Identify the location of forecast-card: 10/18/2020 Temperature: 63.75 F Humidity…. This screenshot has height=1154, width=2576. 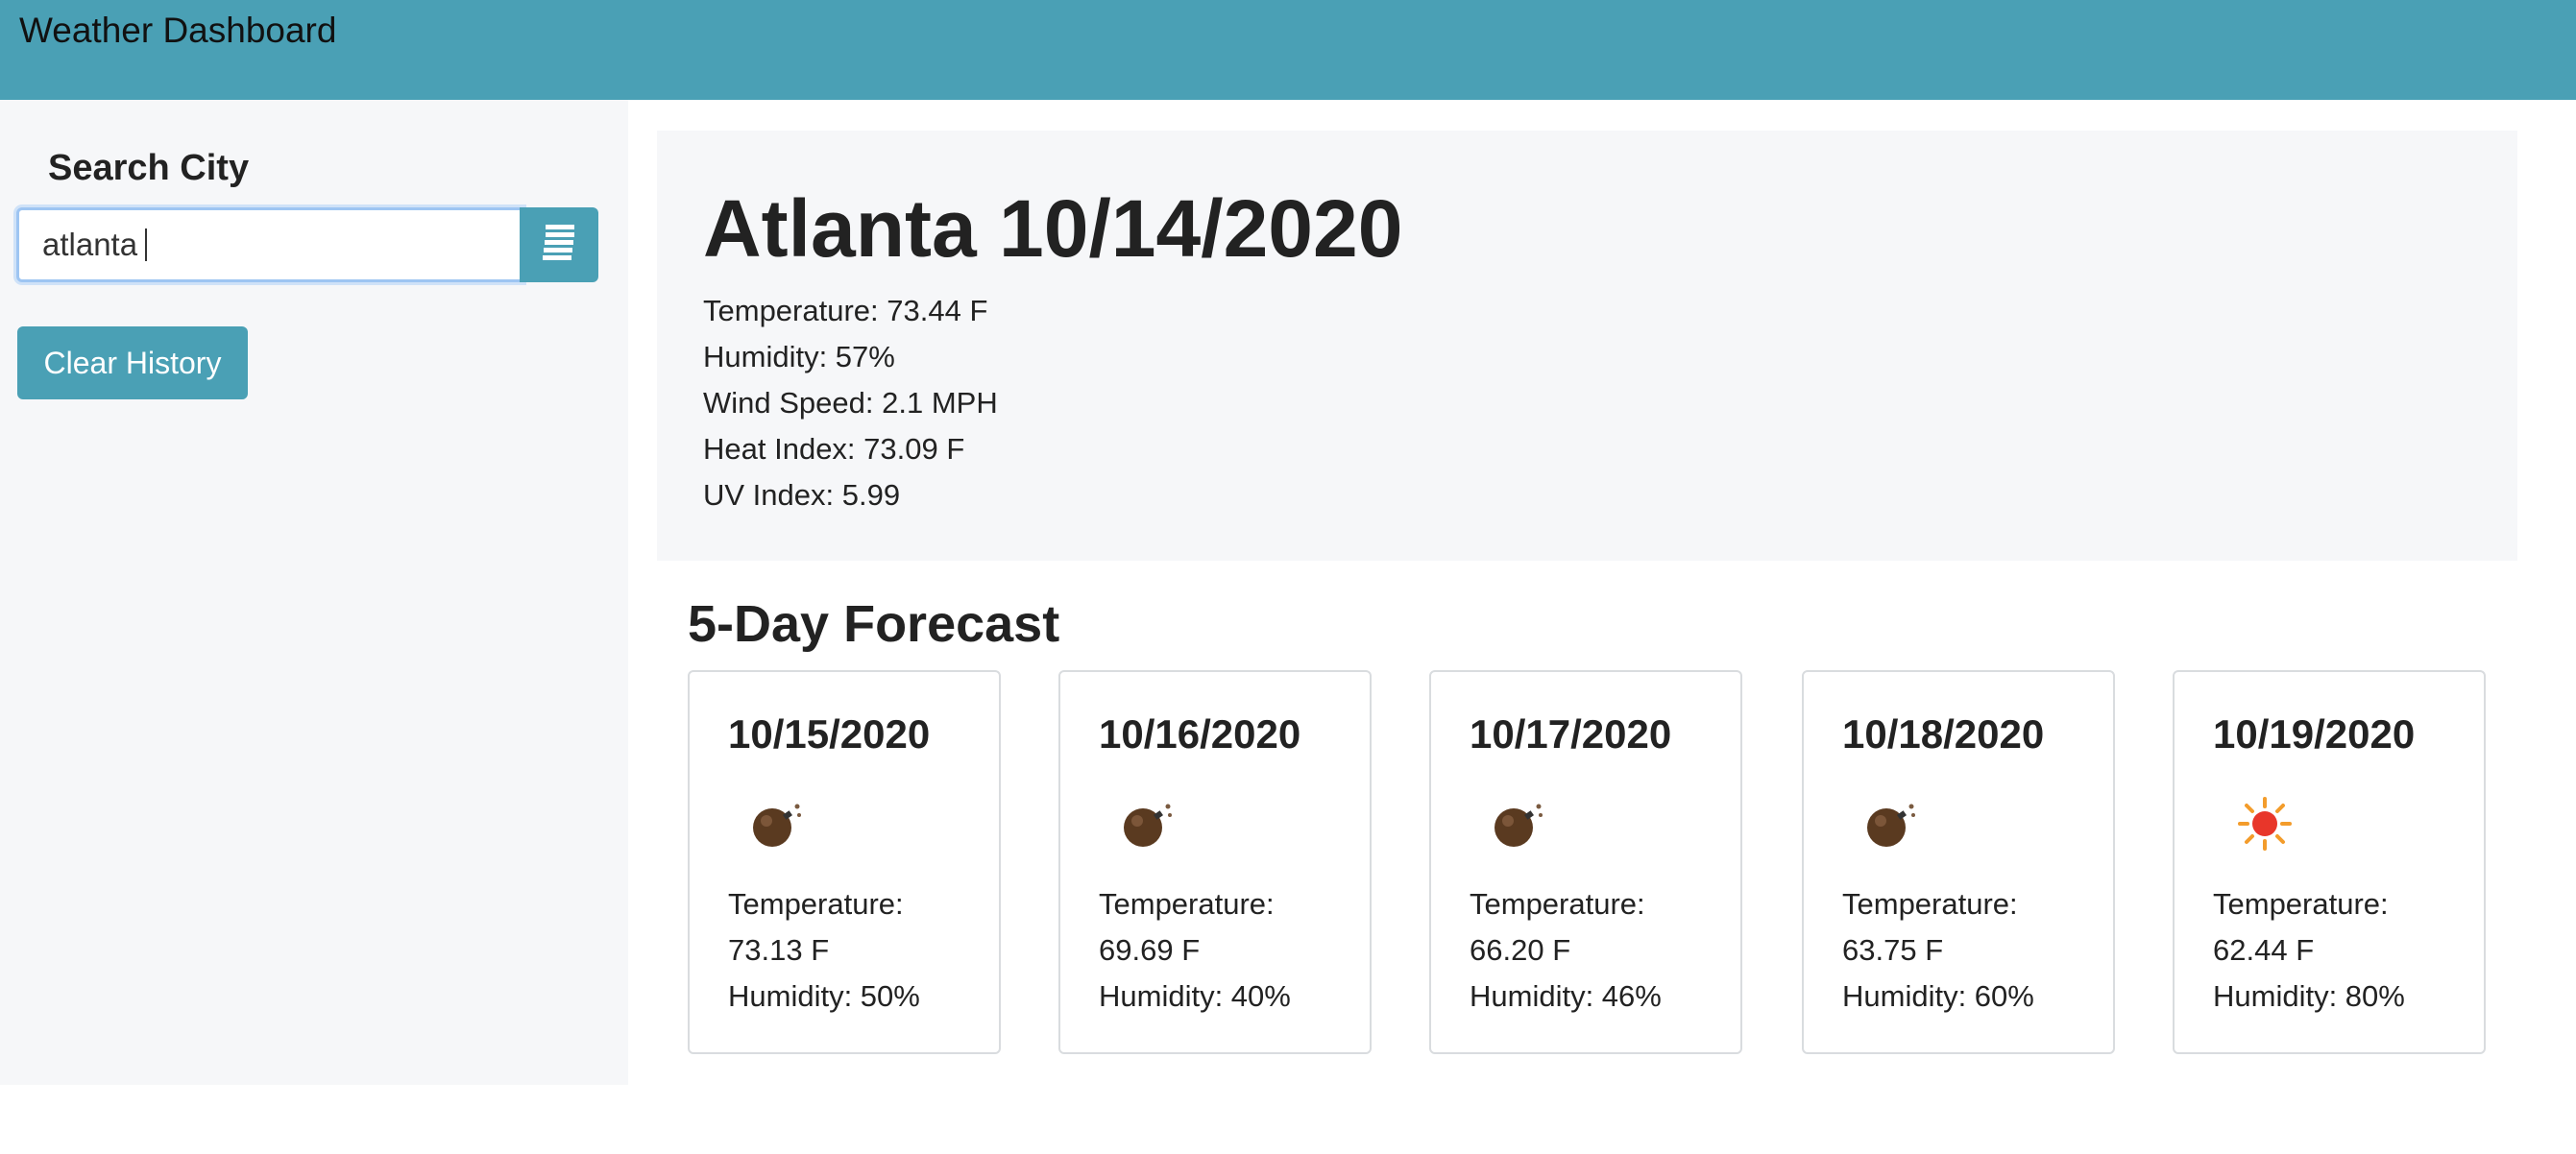
(1958, 862).